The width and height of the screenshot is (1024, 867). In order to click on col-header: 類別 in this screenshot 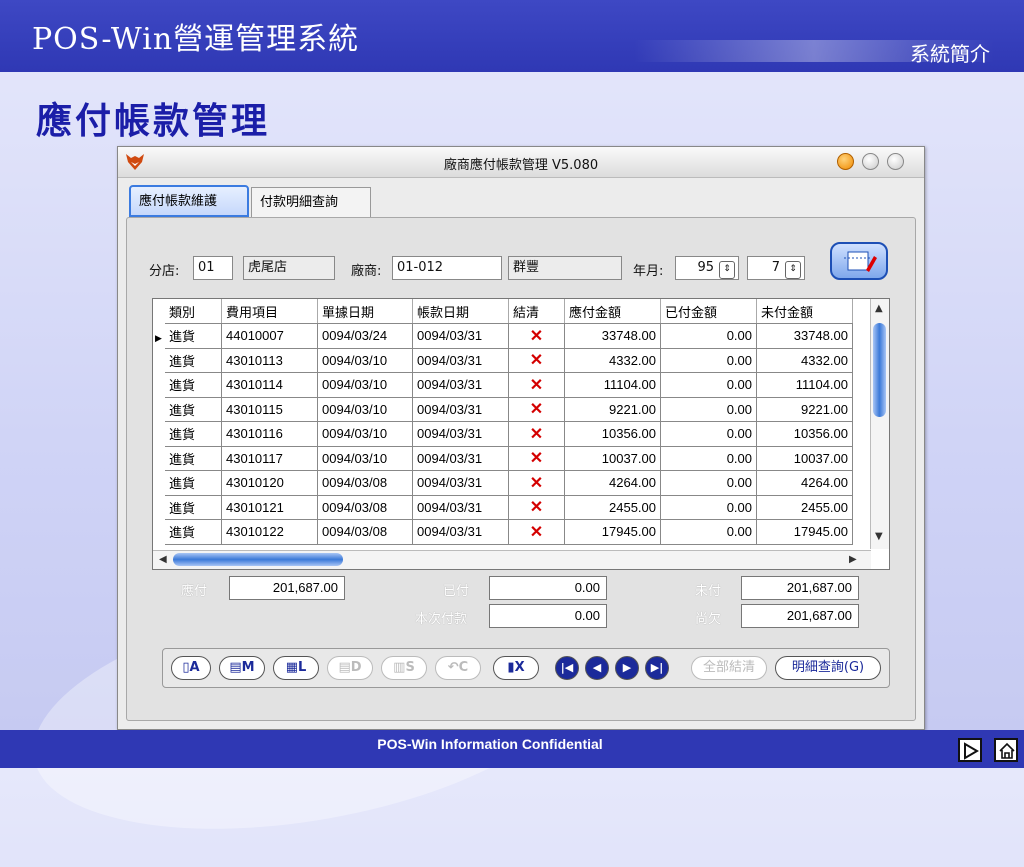, I will do `click(193, 311)`.